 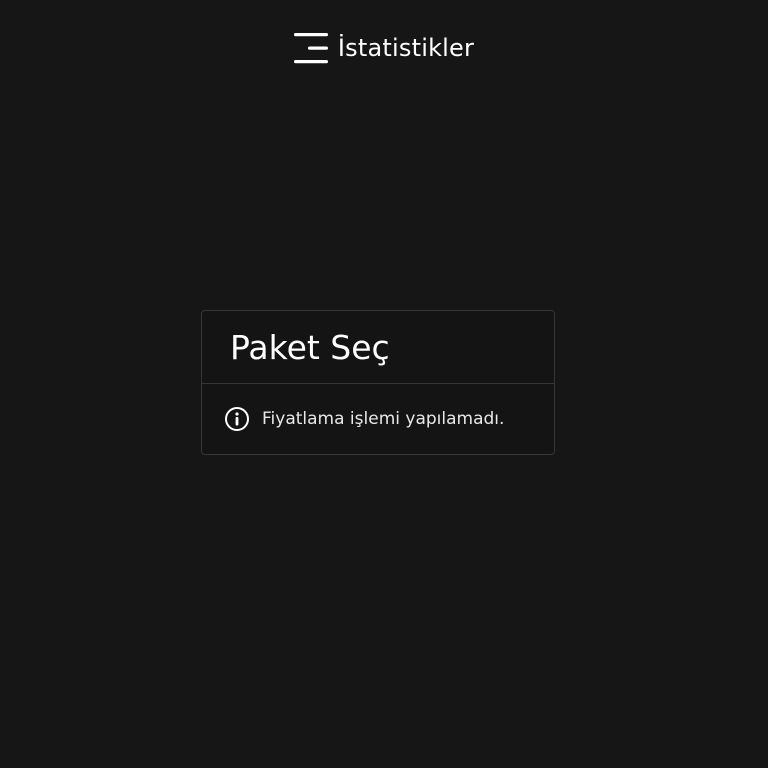 What do you see at coordinates (406, 48) in the screenshot?
I see `app-title: İstatistikler` at bounding box center [406, 48].